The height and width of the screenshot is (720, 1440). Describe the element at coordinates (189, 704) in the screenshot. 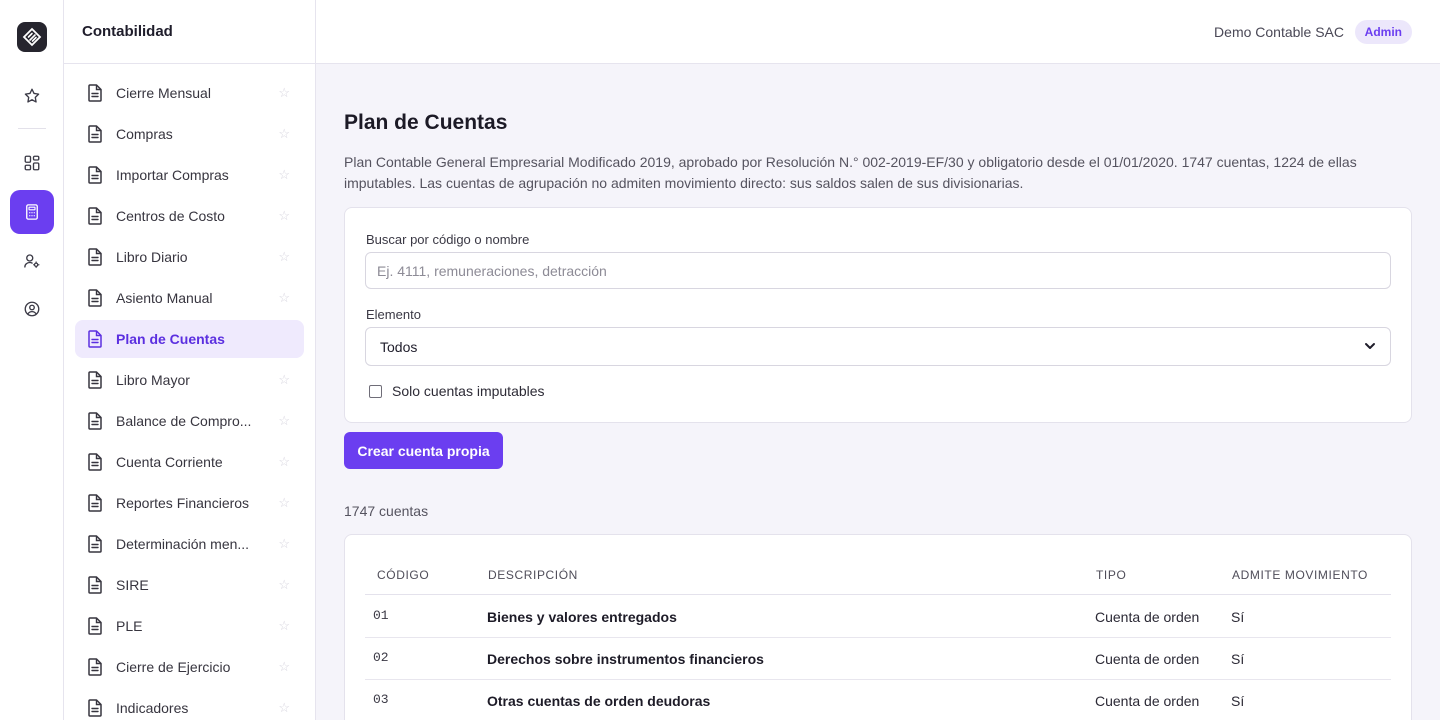

I see `sidebar-item: Indicadores ☆` at that location.